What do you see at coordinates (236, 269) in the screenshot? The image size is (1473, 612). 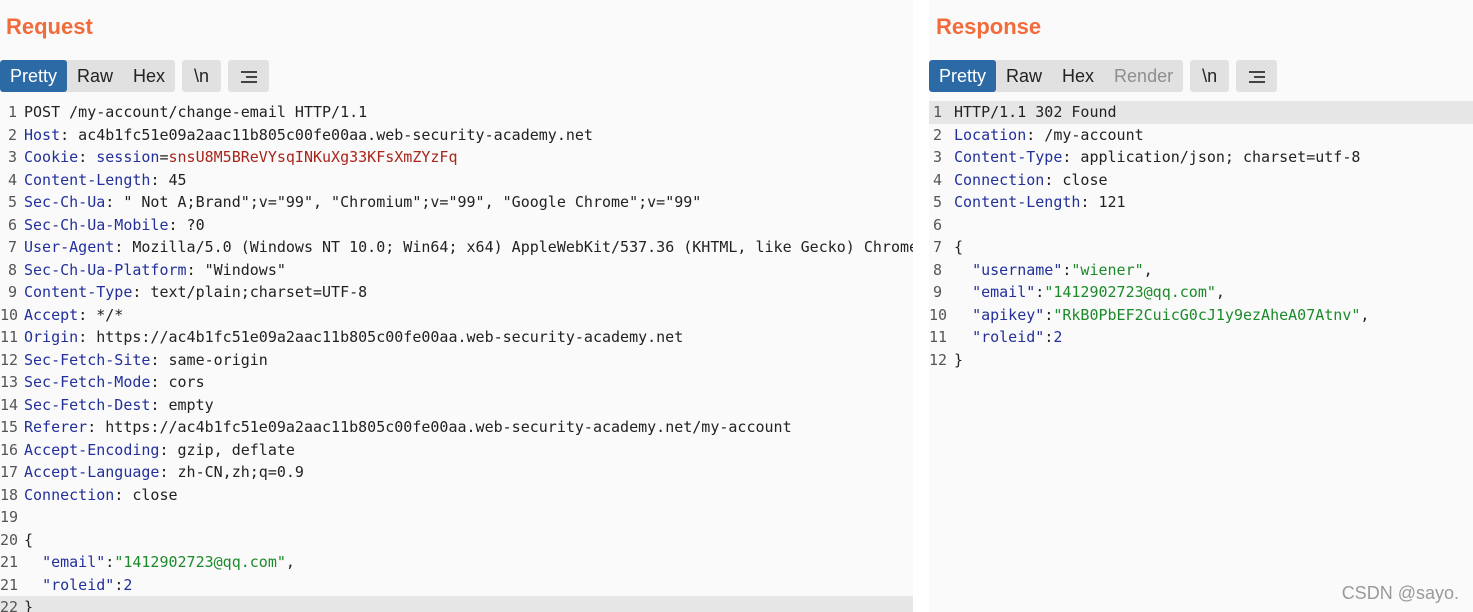 I see `code-token: : "Windows"` at bounding box center [236, 269].